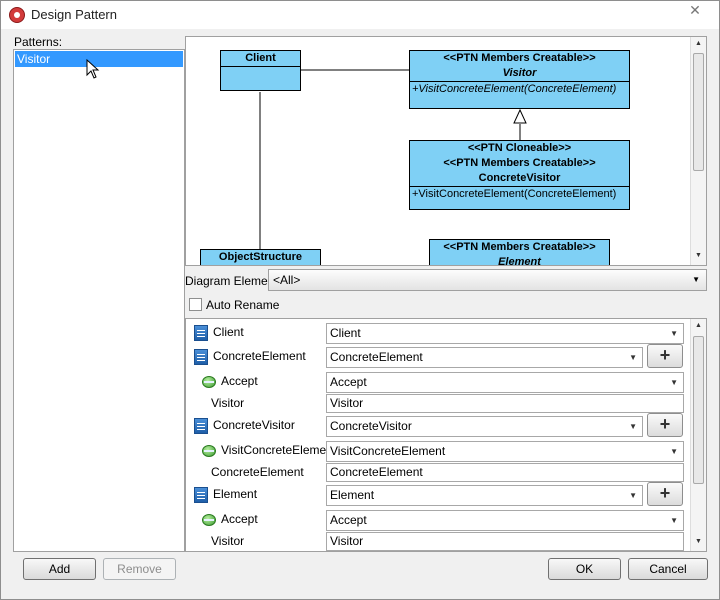 The height and width of the screenshot is (600, 720). What do you see at coordinates (38, 42) in the screenshot?
I see `patterns-label: Patterns:` at bounding box center [38, 42].